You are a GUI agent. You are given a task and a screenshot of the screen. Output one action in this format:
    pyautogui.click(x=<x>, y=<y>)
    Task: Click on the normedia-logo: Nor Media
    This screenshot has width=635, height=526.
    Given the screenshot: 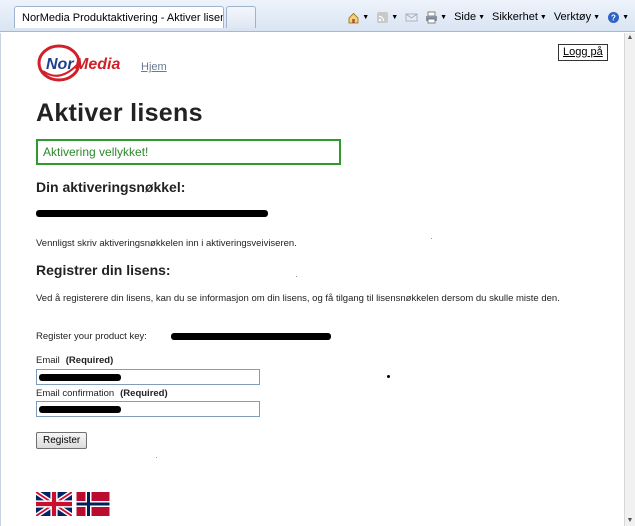 What is the action you would take?
    pyautogui.click(x=83, y=65)
    